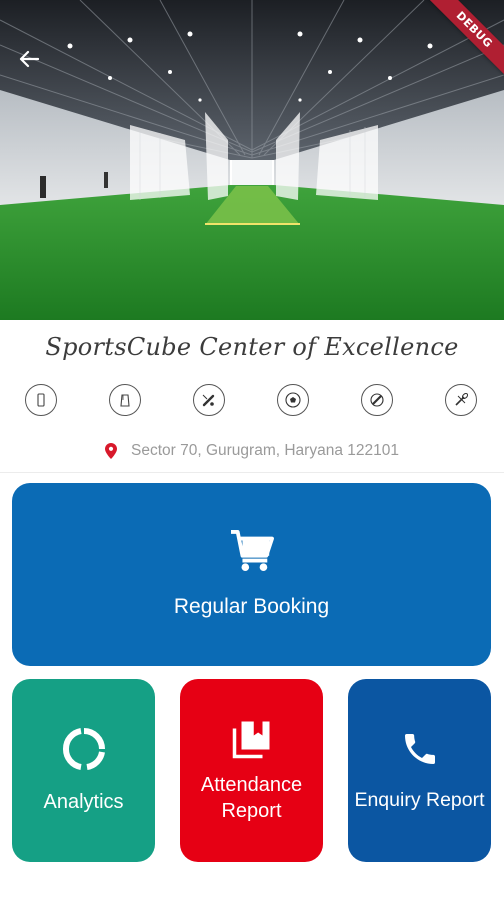 The width and height of the screenshot is (504, 900). What do you see at coordinates (252, 550) in the screenshot?
I see `cart-icon` at bounding box center [252, 550].